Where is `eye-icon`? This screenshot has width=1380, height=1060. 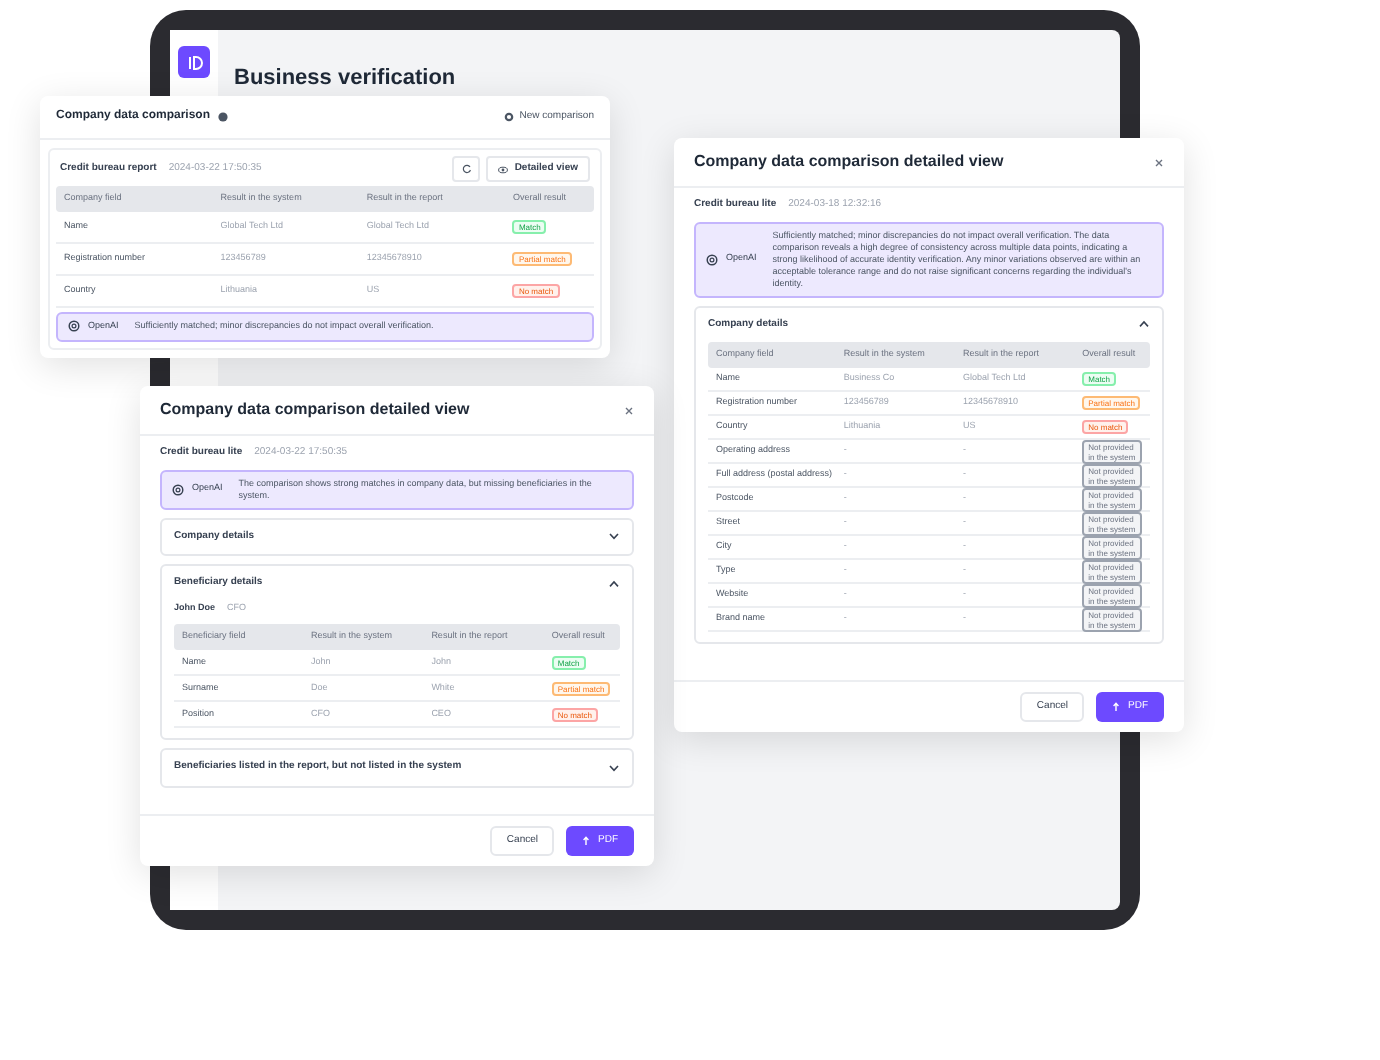 eye-icon is located at coordinates (503, 169).